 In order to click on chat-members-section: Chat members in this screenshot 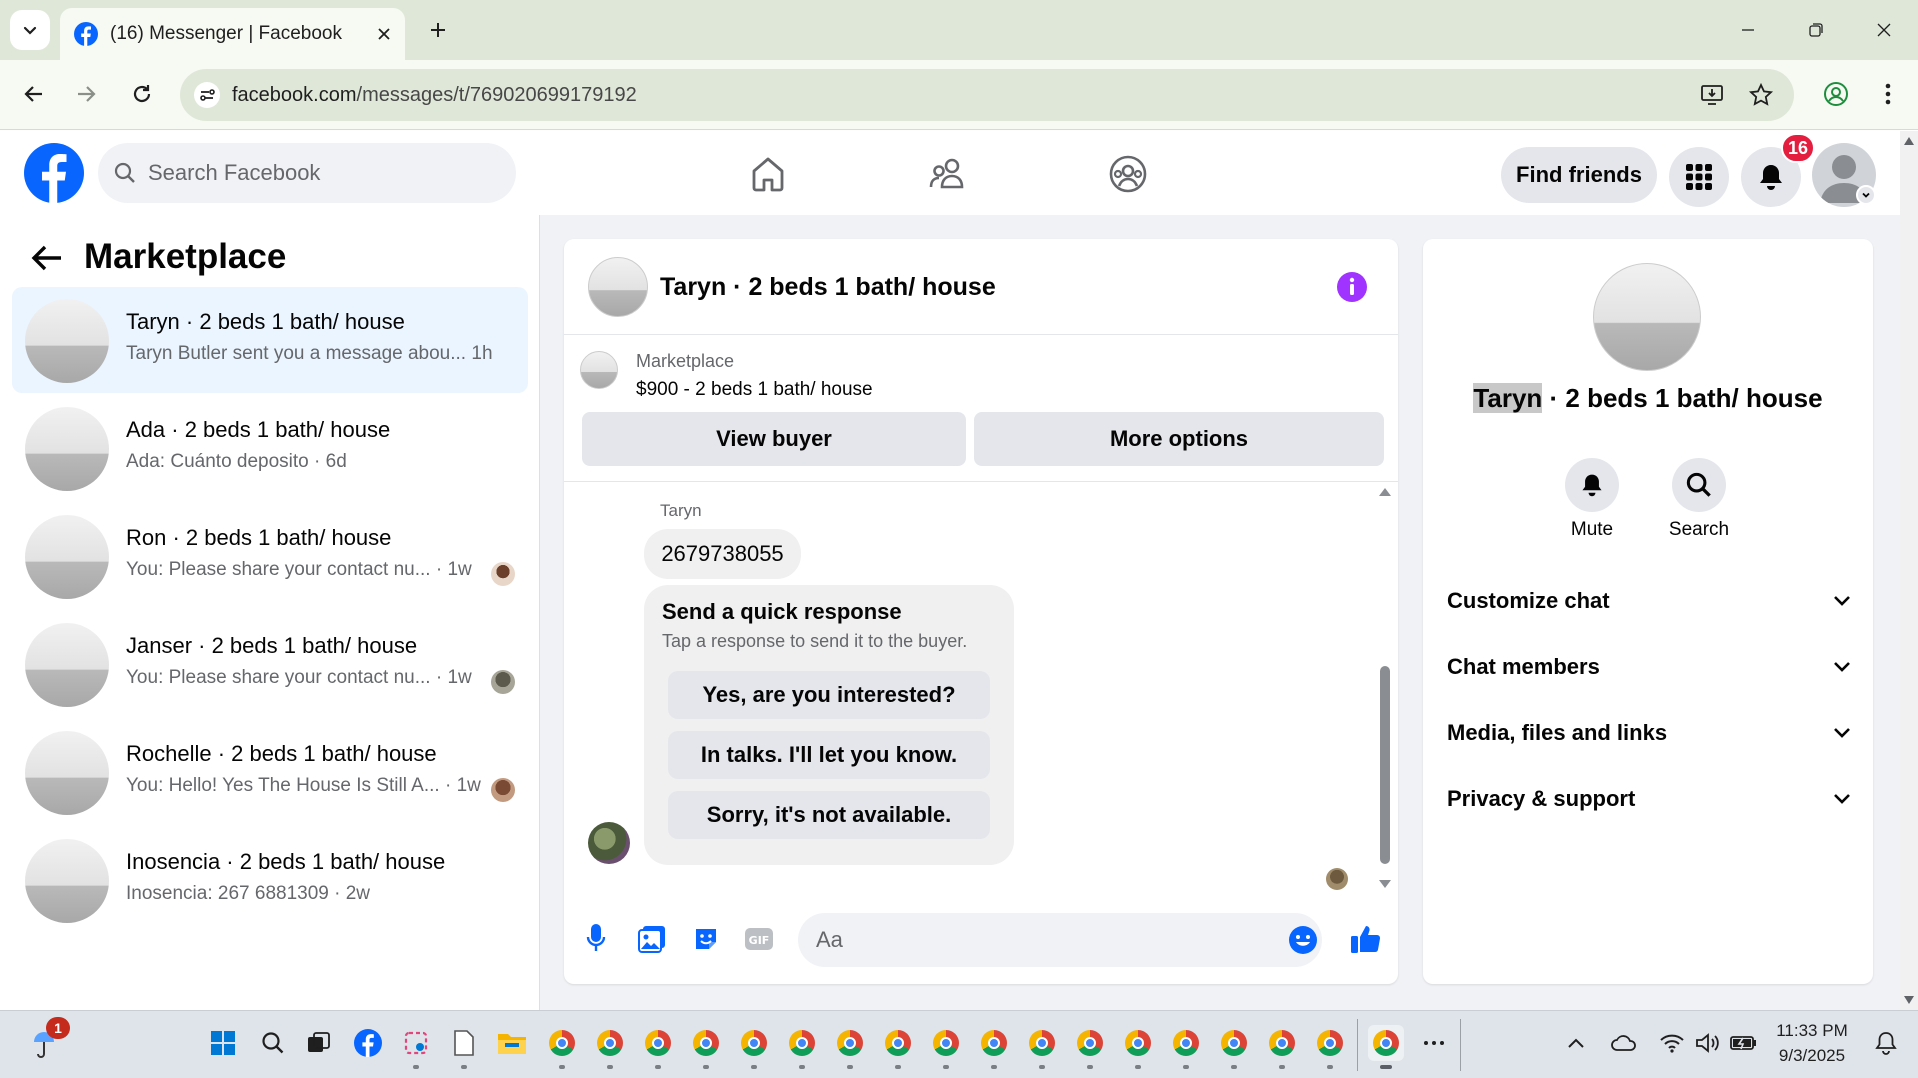, I will do `click(1649, 667)`.